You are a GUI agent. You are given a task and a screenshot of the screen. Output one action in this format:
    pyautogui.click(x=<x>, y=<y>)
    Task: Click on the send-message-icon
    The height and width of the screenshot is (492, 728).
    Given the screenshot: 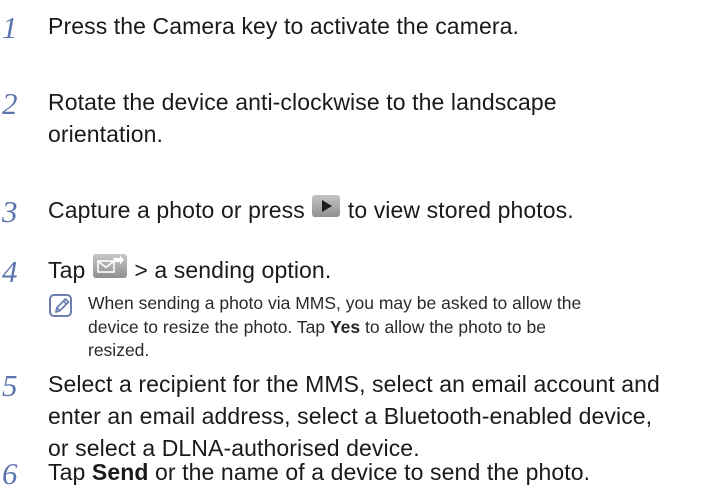 What is the action you would take?
    pyautogui.click(x=110, y=270)
    